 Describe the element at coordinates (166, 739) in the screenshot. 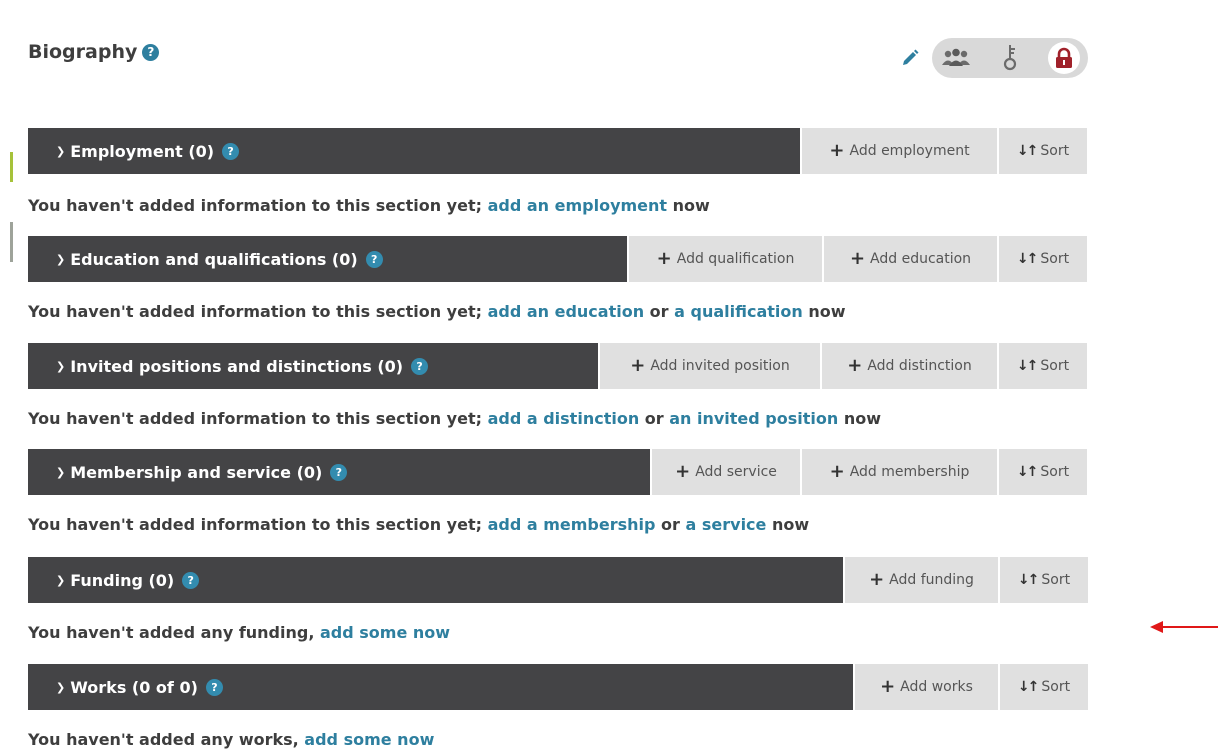

I see `message-text: You haven't added any works,` at that location.